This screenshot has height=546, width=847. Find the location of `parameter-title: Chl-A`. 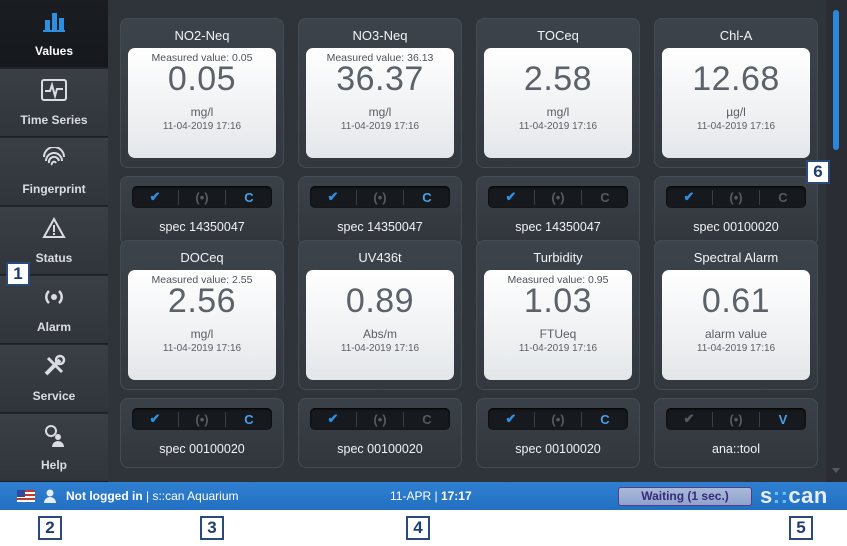

parameter-title: Chl-A is located at coordinates (736, 35).